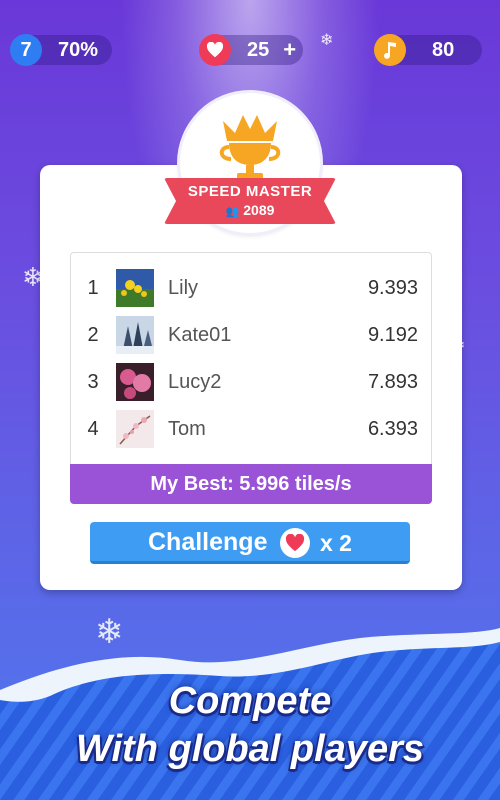  Describe the element at coordinates (259, 210) in the screenshot. I see `player-count-value: 2089` at that location.